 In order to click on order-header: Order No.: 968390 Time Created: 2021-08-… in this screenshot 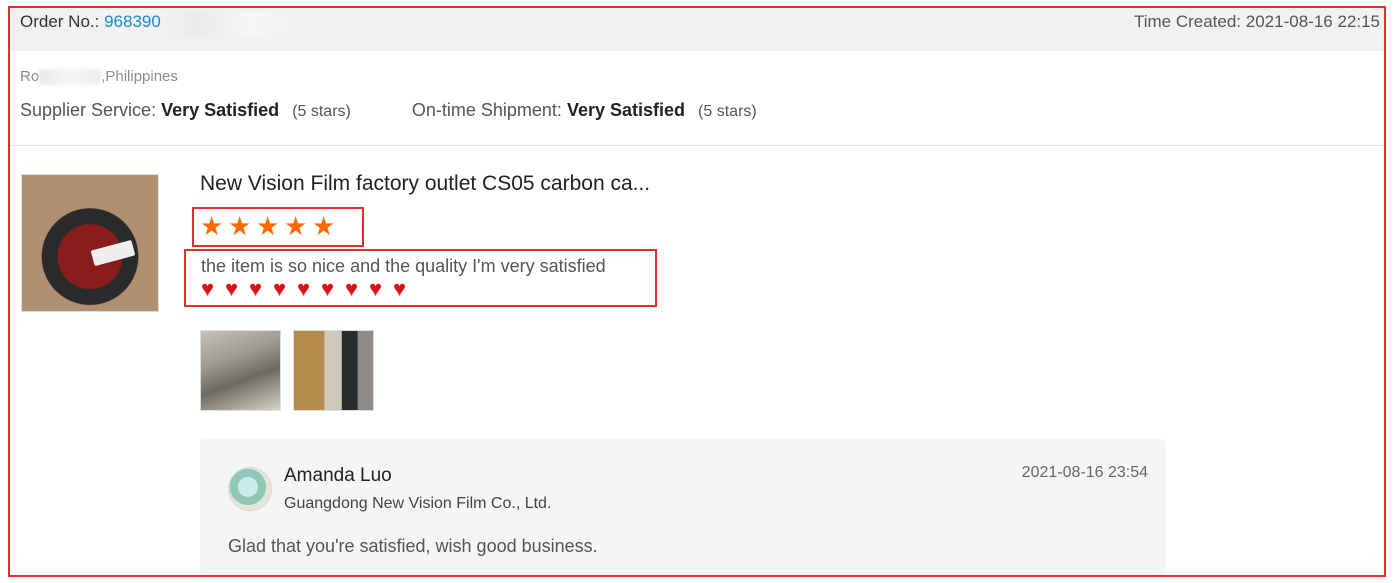, I will do `click(697, 29)`.